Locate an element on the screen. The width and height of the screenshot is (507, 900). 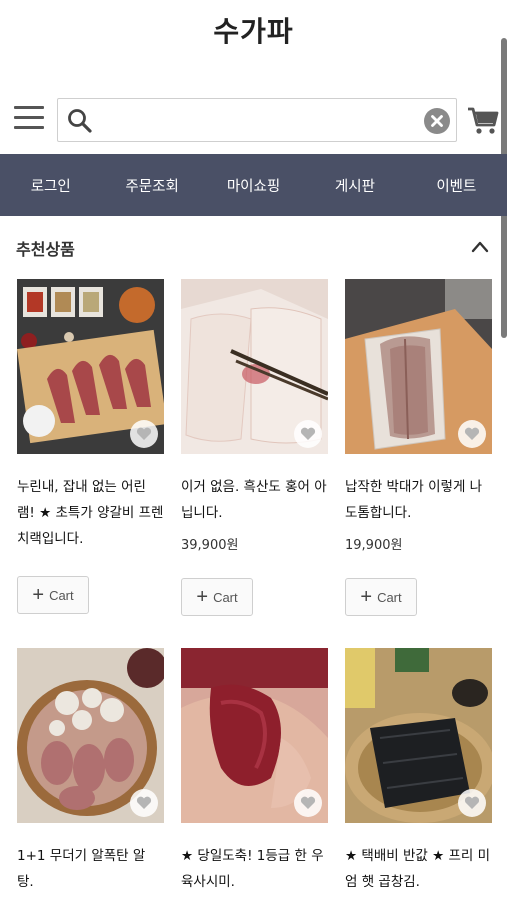
product-card: ★ 택배비 반값 ★ 프리 미엄 햇 곱창김. is located at coordinates (418, 771).